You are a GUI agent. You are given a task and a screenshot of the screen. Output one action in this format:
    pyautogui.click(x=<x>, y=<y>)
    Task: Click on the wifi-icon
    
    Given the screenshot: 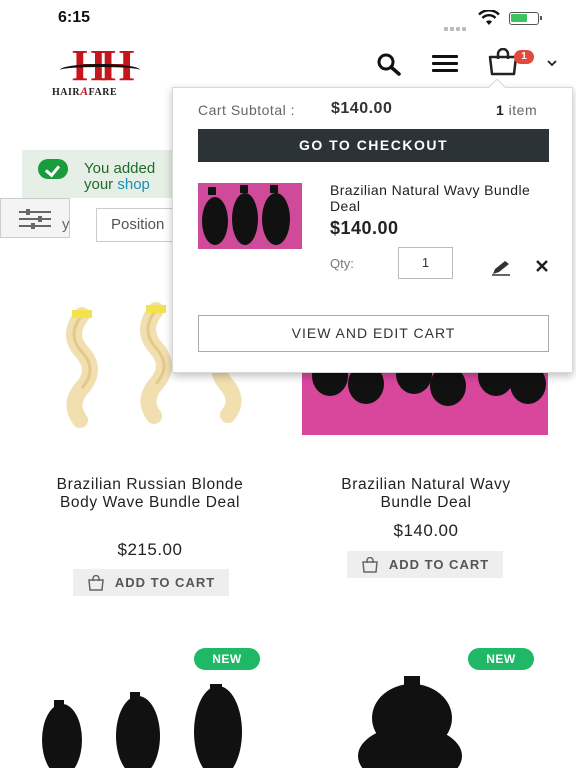 What is the action you would take?
    pyautogui.click(x=489, y=17)
    